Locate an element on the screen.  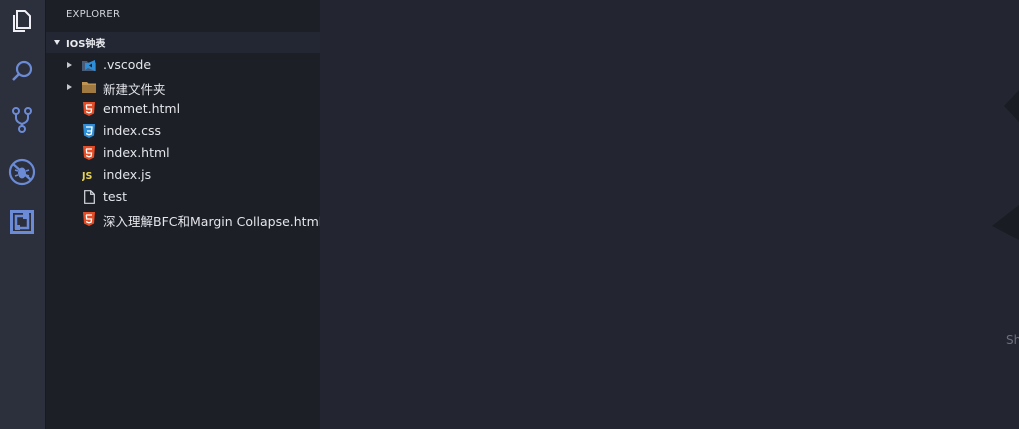
tree-item-label: index.css is located at coordinates (132, 130).